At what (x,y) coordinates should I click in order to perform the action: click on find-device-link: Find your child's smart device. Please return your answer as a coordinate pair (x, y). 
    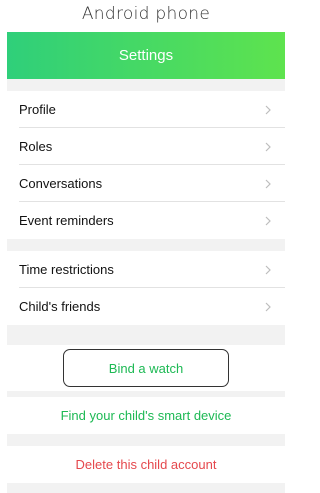
    Looking at the image, I should click on (146, 415).